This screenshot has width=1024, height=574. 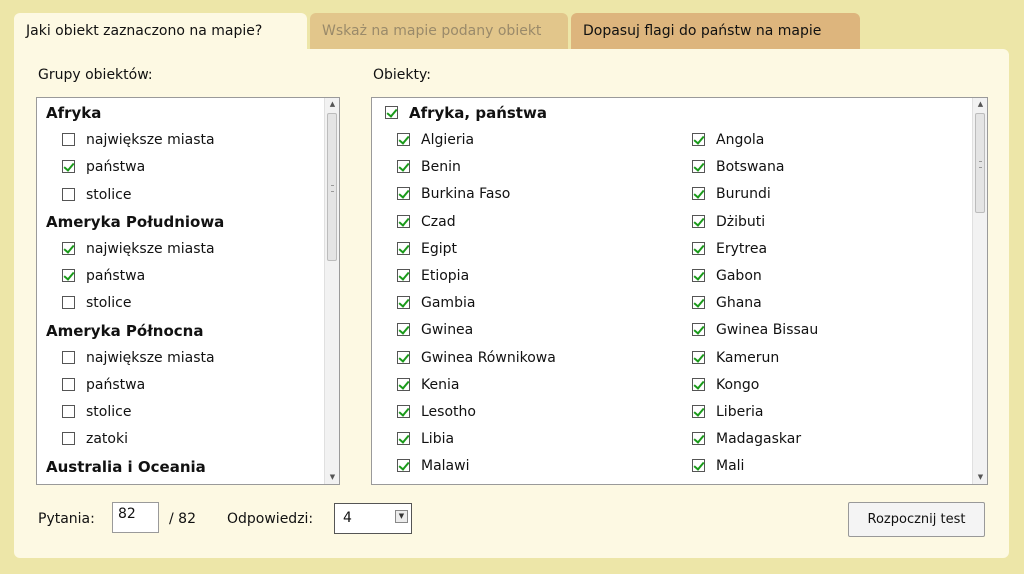 What do you see at coordinates (448, 140) in the screenshot?
I see `object-item-label: Algieria` at bounding box center [448, 140].